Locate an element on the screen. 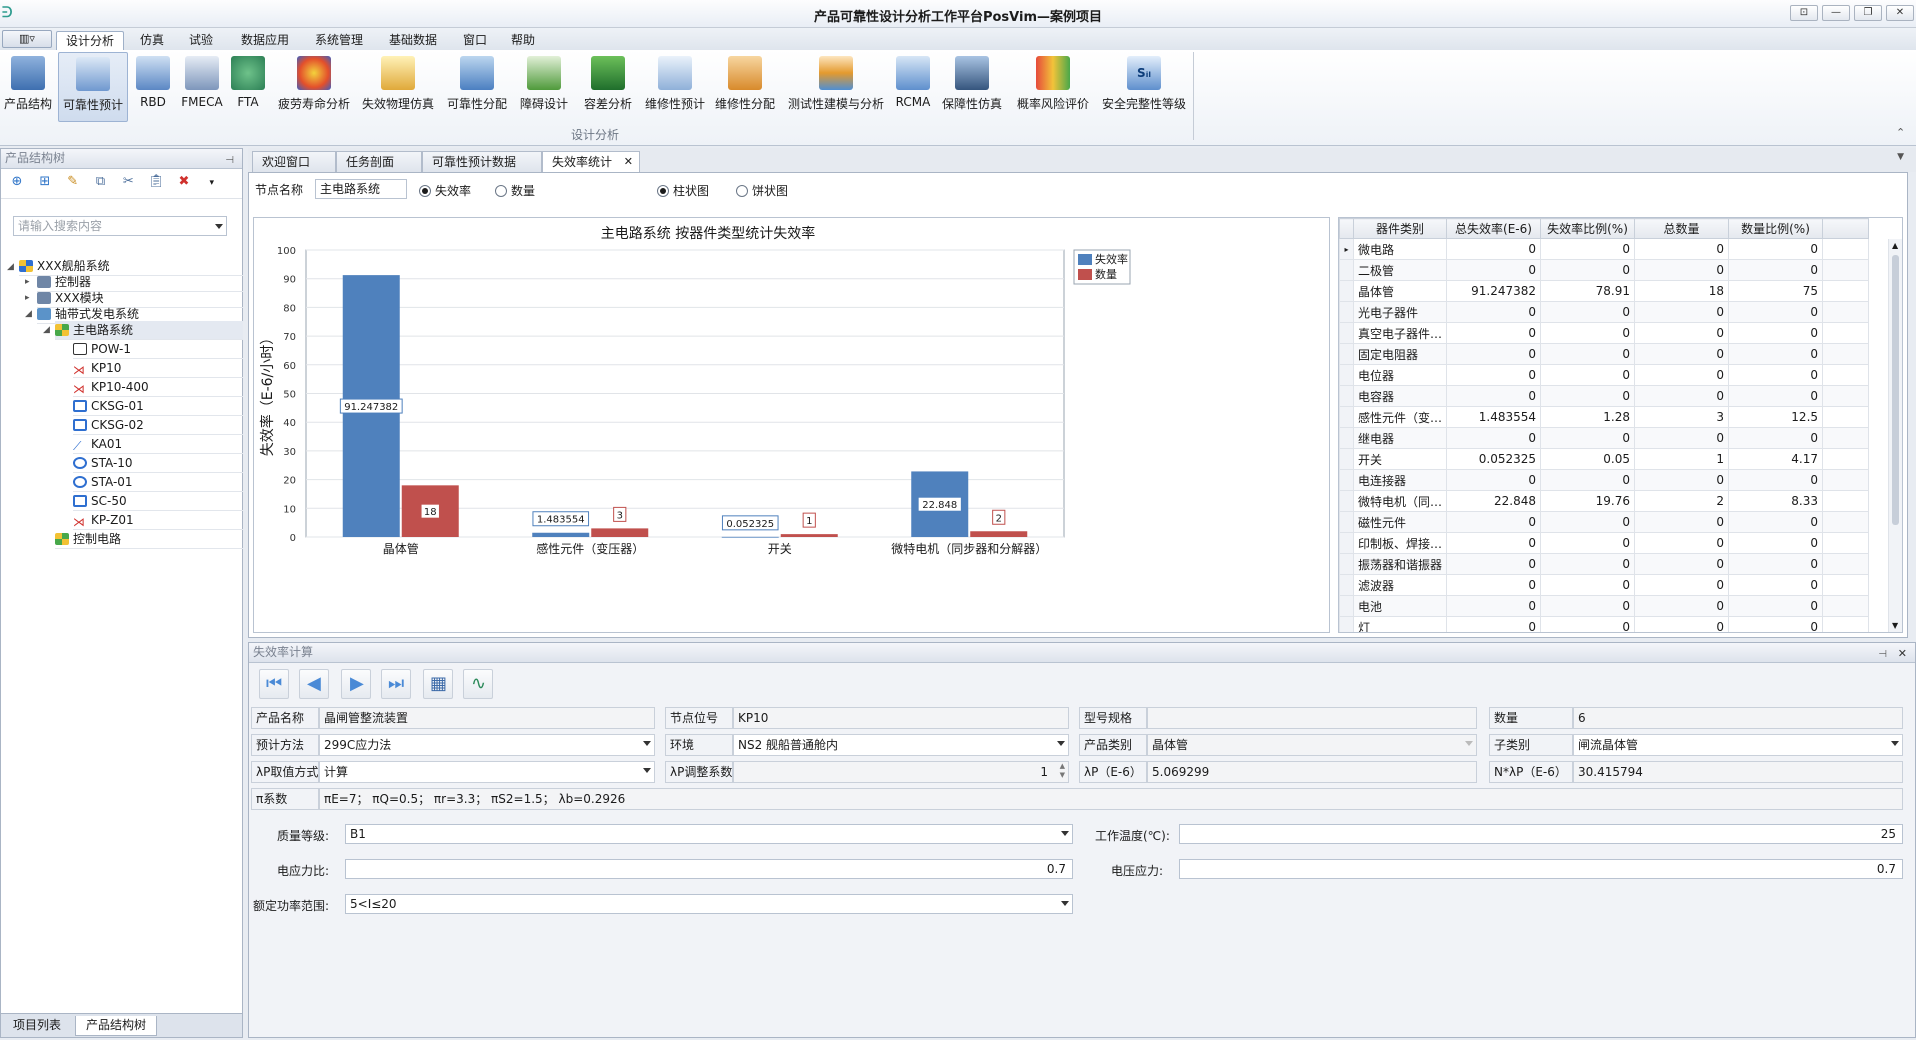 The height and width of the screenshot is (1040, 1916). category-cell: 晶体管 is located at coordinates (1400, 291).